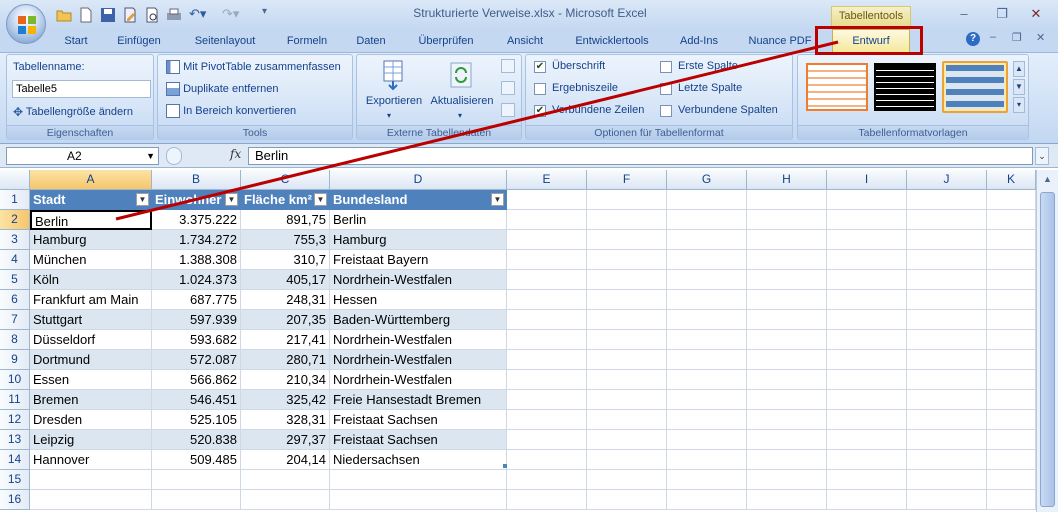  I want to click on close-icon: ✕, so click(1036, 14).